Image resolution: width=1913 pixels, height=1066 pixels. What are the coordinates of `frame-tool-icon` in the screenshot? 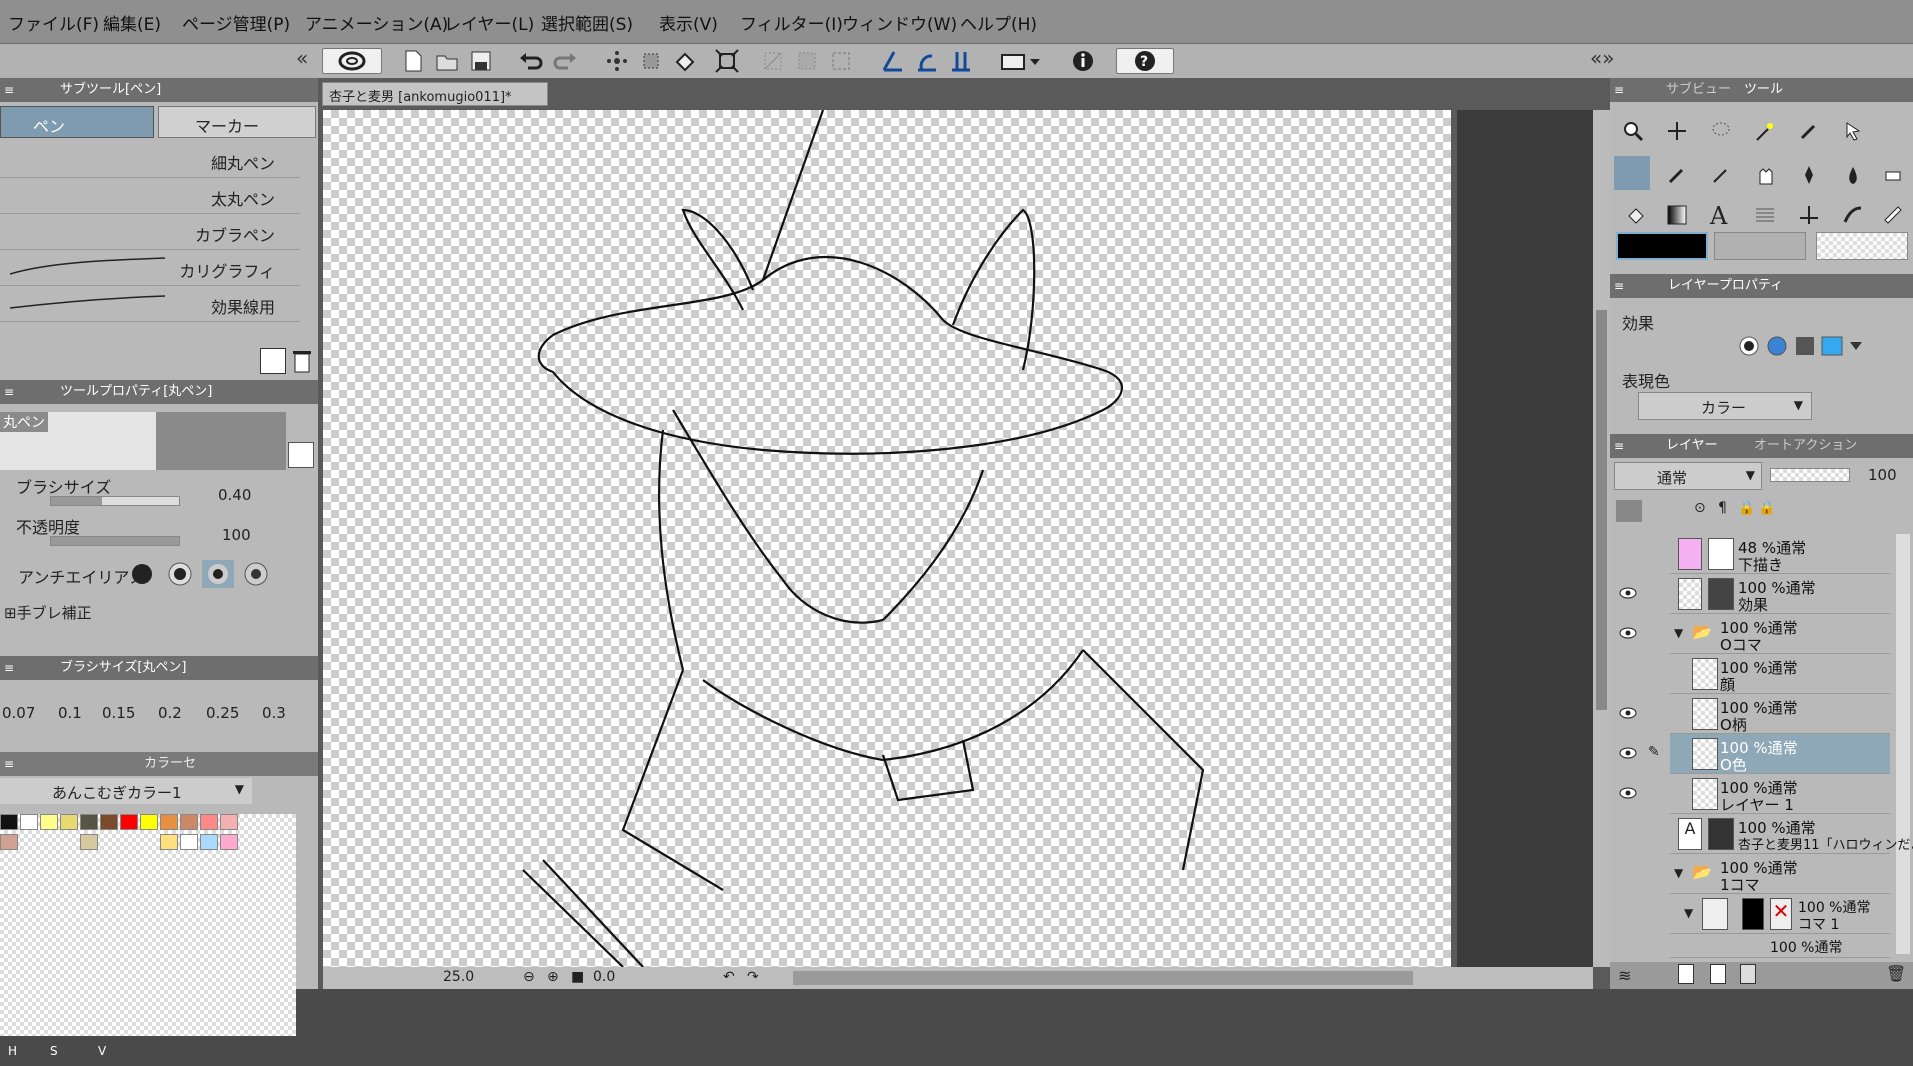 It's located at (1765, 215).